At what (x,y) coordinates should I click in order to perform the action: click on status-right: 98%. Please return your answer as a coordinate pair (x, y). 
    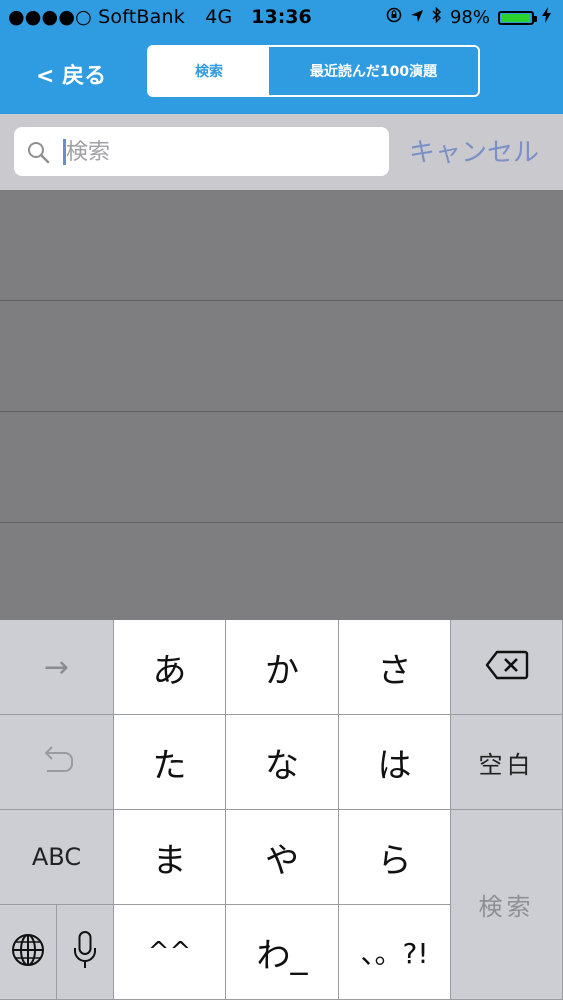
    Looking at the image, I should click on (468, 17).